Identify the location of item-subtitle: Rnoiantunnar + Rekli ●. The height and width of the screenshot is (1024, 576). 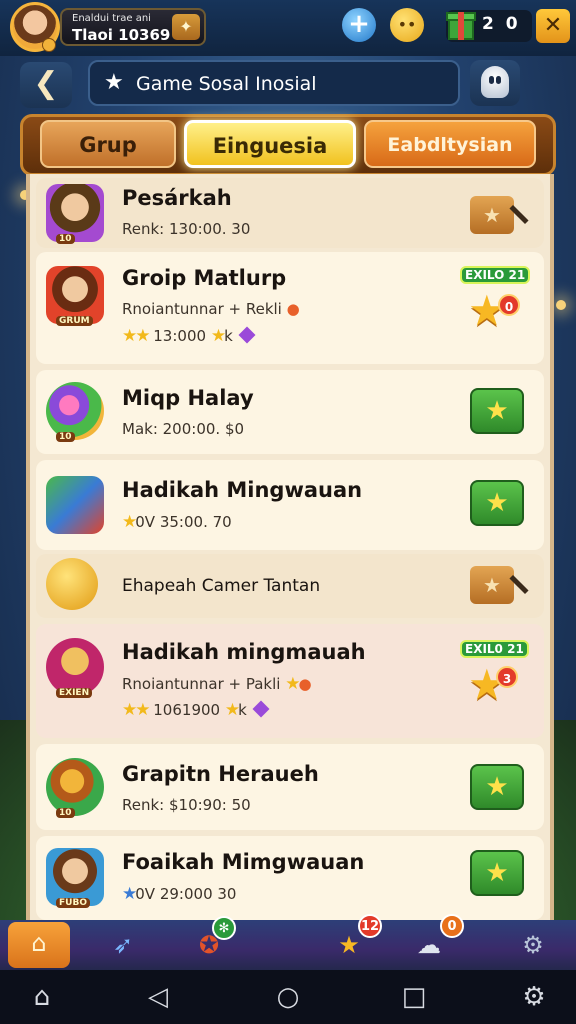
(211, 309).